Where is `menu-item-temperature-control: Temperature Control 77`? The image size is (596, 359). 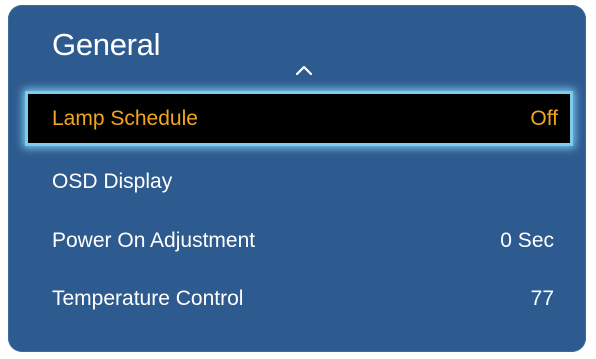 menu-item-temperature-control: Temperature Control 77 is located at coordinates (296, 299).